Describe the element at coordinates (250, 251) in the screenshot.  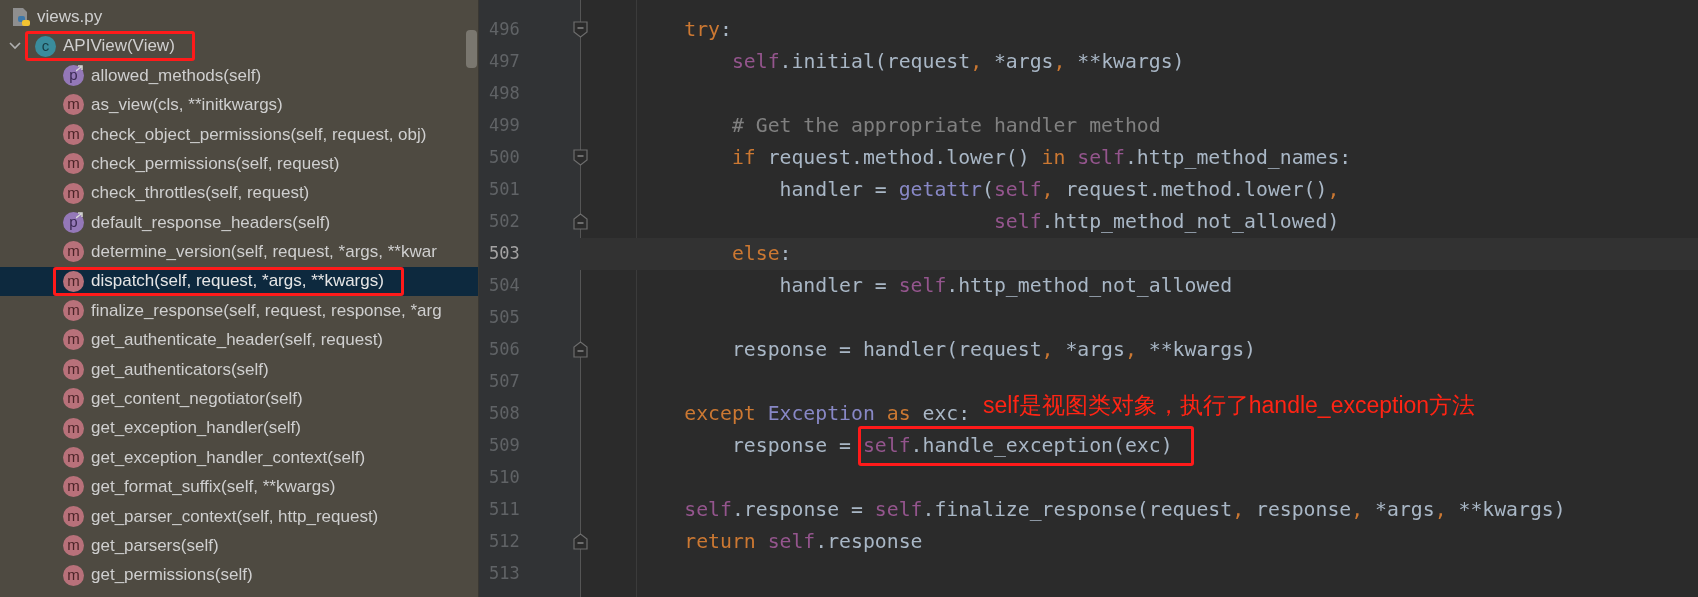
I see `tree-item: m determine_version(self, request, *args, **kwar` at that location.